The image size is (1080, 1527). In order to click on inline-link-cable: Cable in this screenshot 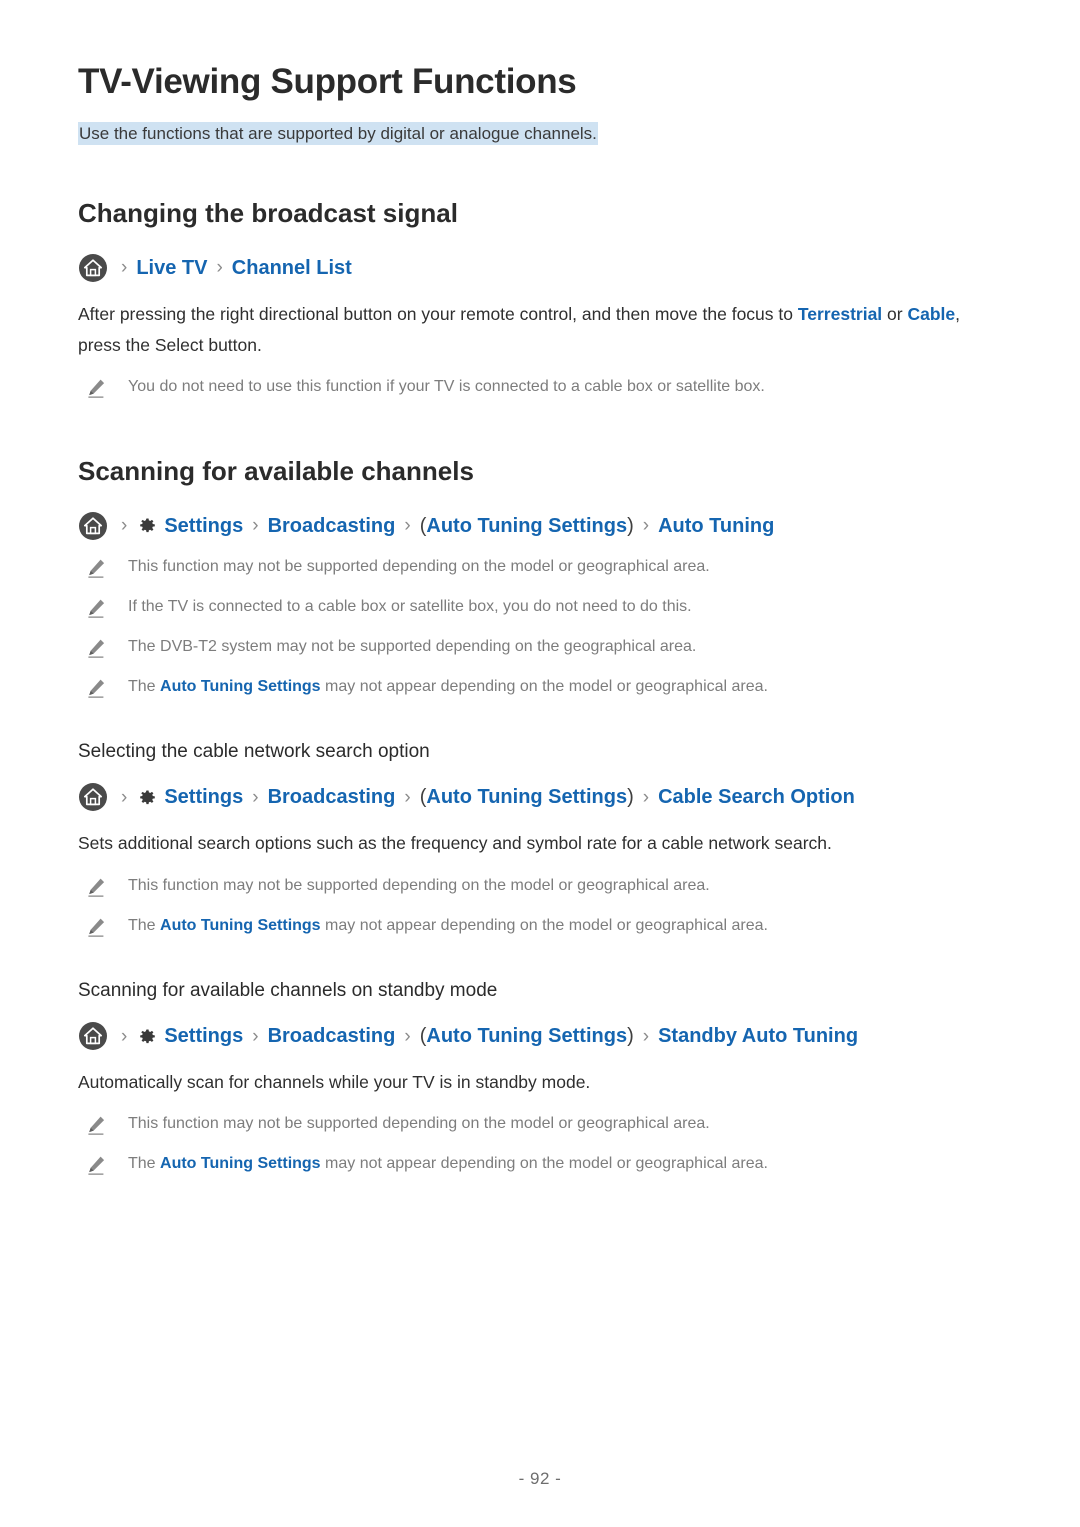, I will do `click(931, 314)`.